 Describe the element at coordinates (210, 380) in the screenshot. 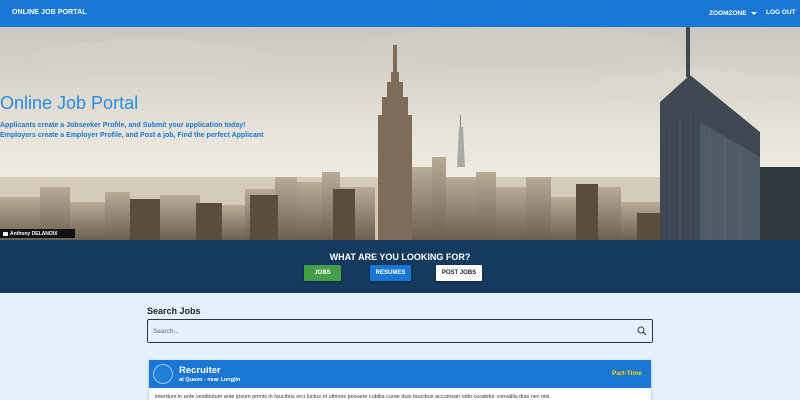

I see `job-company: at Quaxo - near Longjin` at that location.